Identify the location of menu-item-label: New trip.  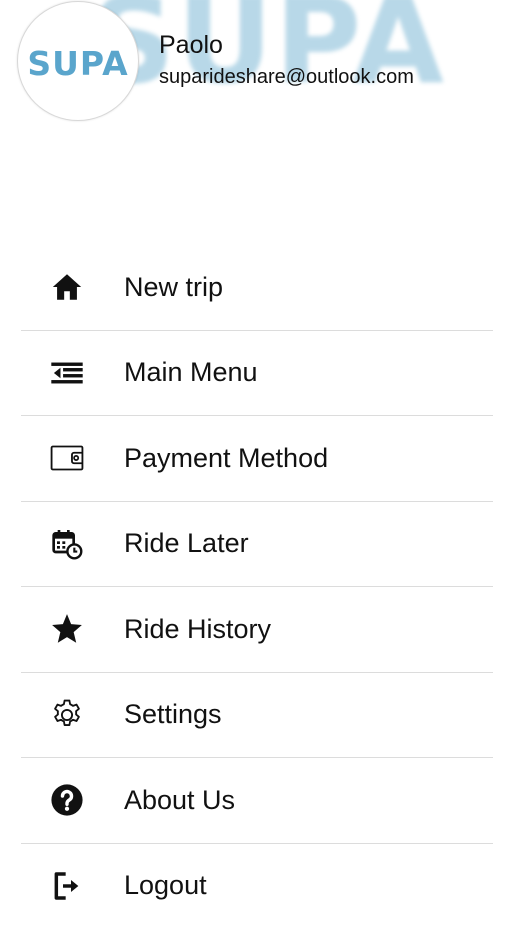
(173, 287).